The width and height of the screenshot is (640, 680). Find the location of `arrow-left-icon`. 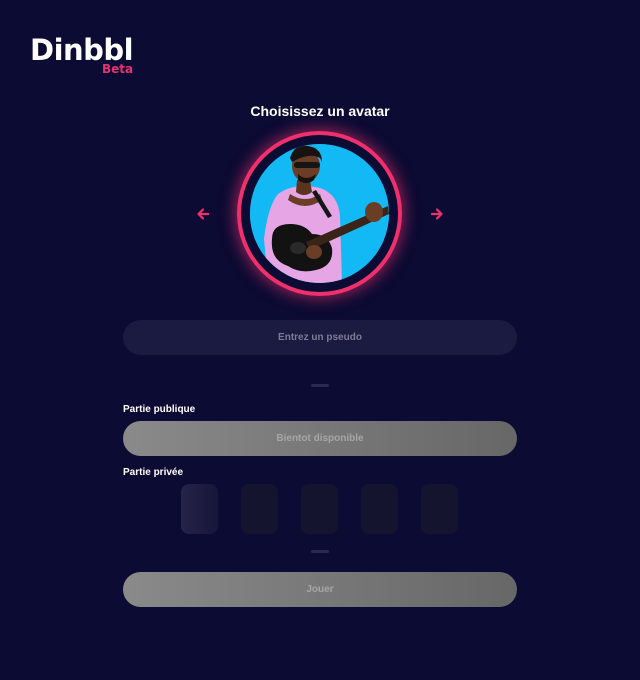

arrow-left-icon is located at coordinates (203, 214).